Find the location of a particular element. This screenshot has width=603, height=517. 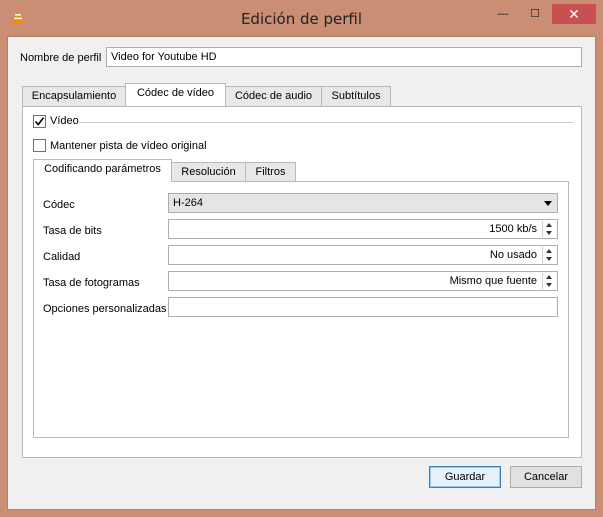

profile-name-input: Video for Youtube HD is located at coordinates (344, 57).